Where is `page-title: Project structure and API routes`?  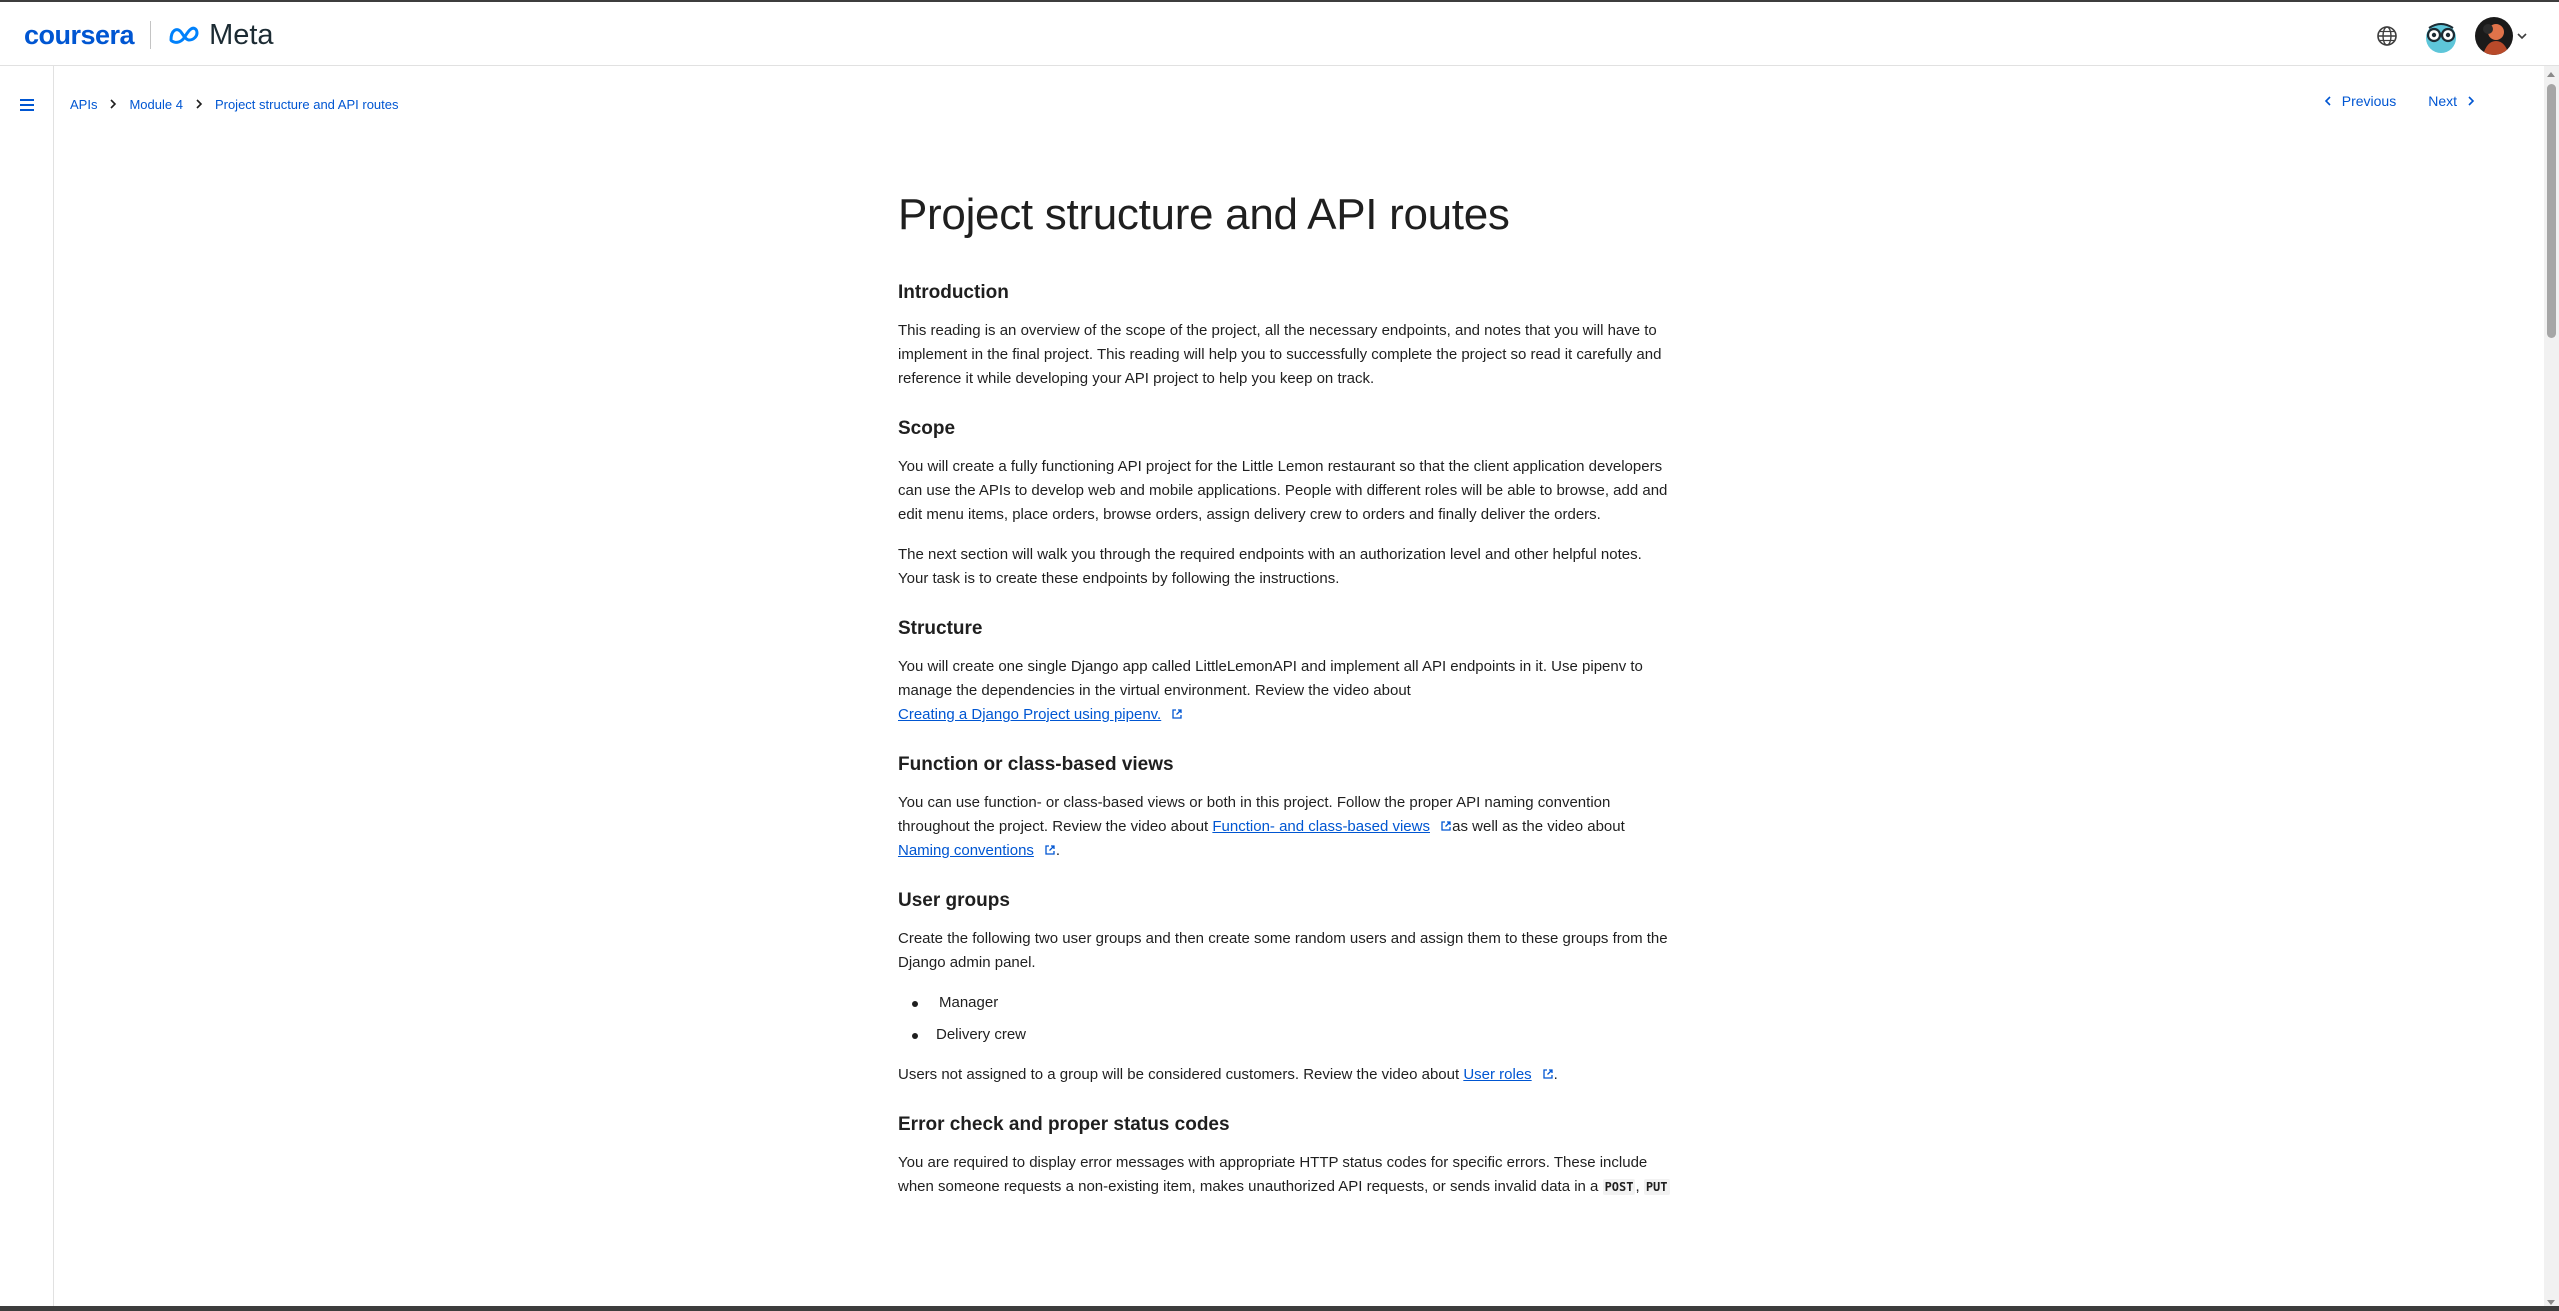 page-title: Project structure and API routes is located at coordinates (1204, 214).